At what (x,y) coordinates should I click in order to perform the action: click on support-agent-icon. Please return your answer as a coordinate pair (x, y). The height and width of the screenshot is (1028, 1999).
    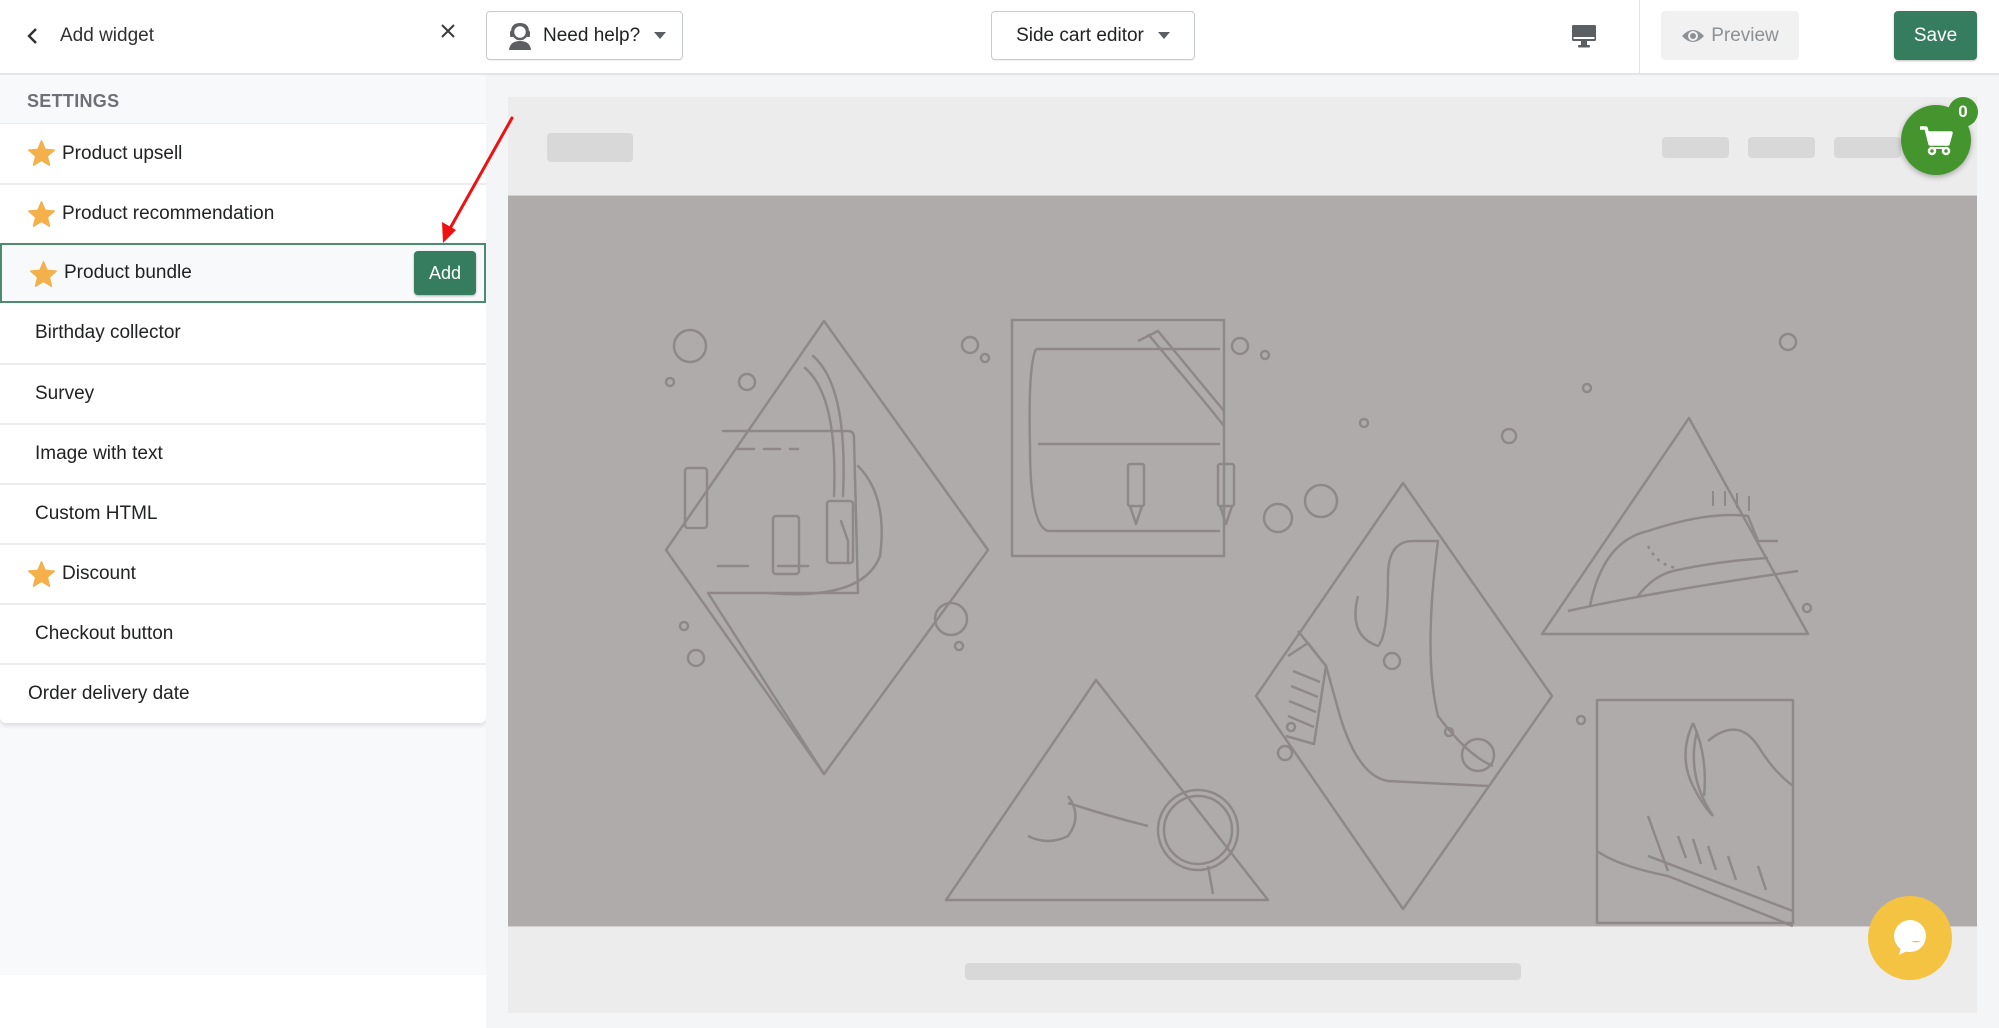
    Looking at the image, I should click on (520, 36).